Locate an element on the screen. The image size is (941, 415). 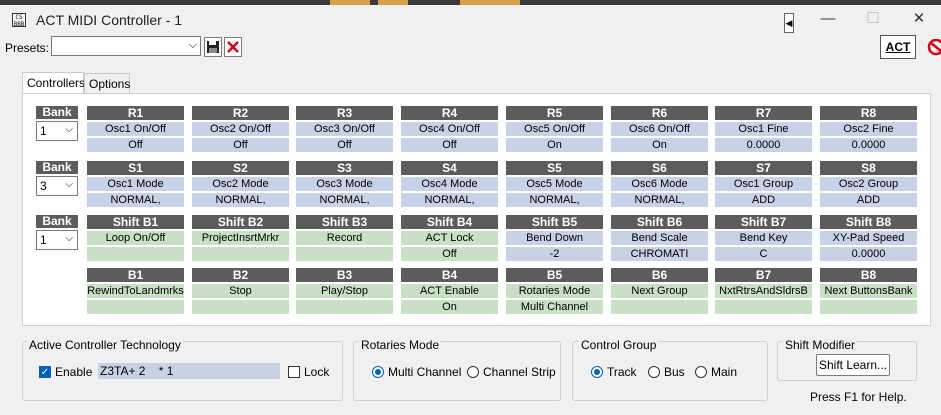
controller-param-name: Play/Stop is located at coordinates (344, 291).